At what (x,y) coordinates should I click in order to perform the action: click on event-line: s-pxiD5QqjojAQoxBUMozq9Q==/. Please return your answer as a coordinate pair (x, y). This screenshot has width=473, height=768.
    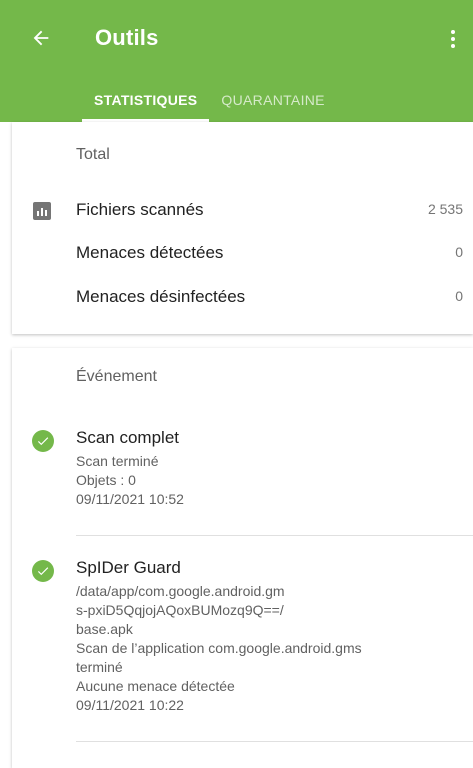
    Looking at the image, I should click on (180, 610).